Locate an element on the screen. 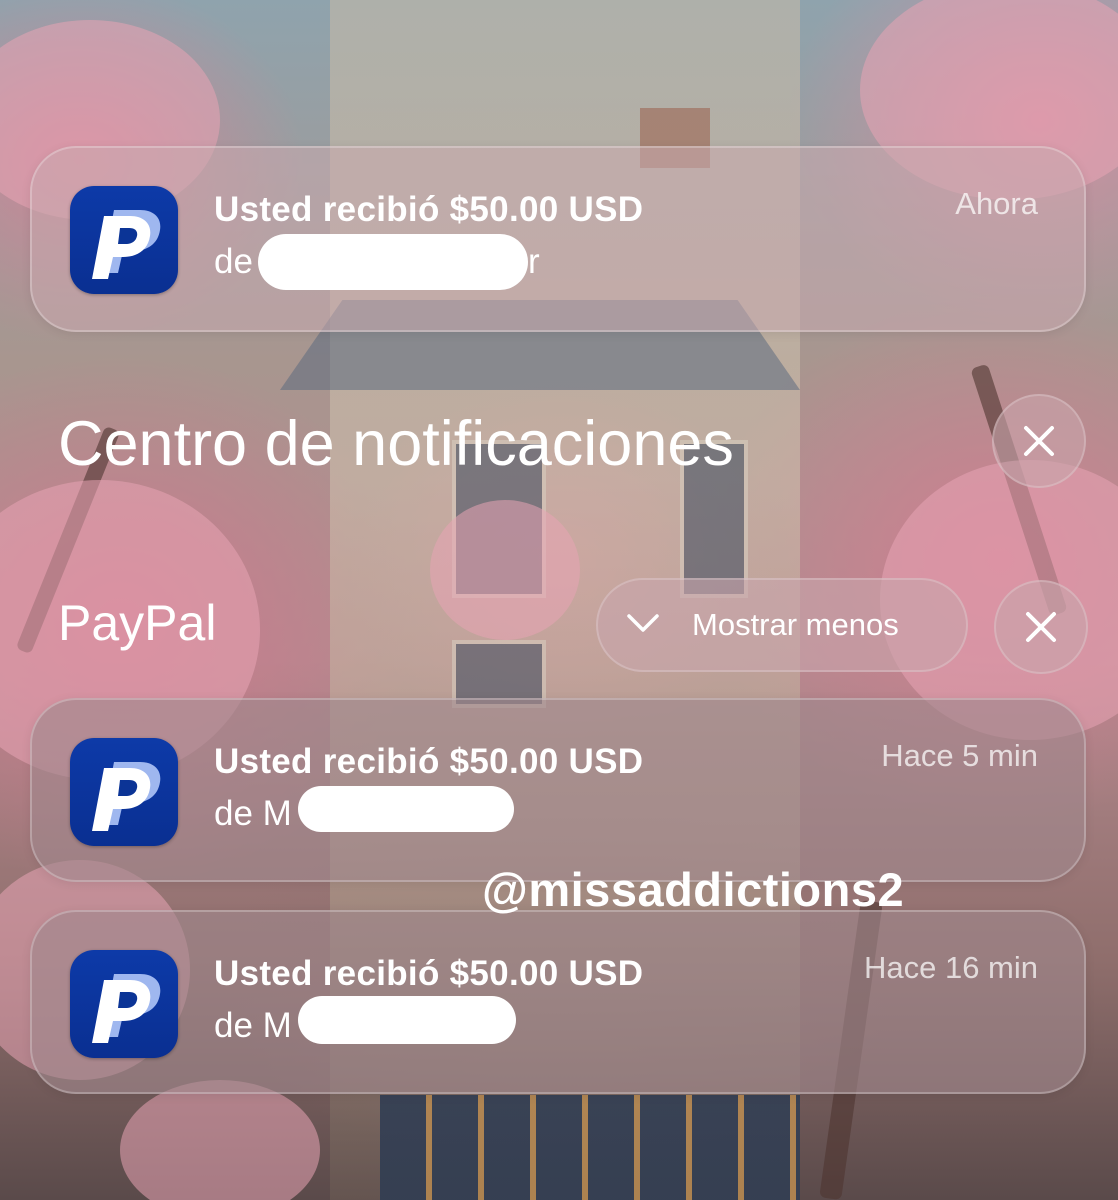 This screenshot has width=1118, height=1200. show-less-button: Mostrar menos is located at coordinates (782, 625).